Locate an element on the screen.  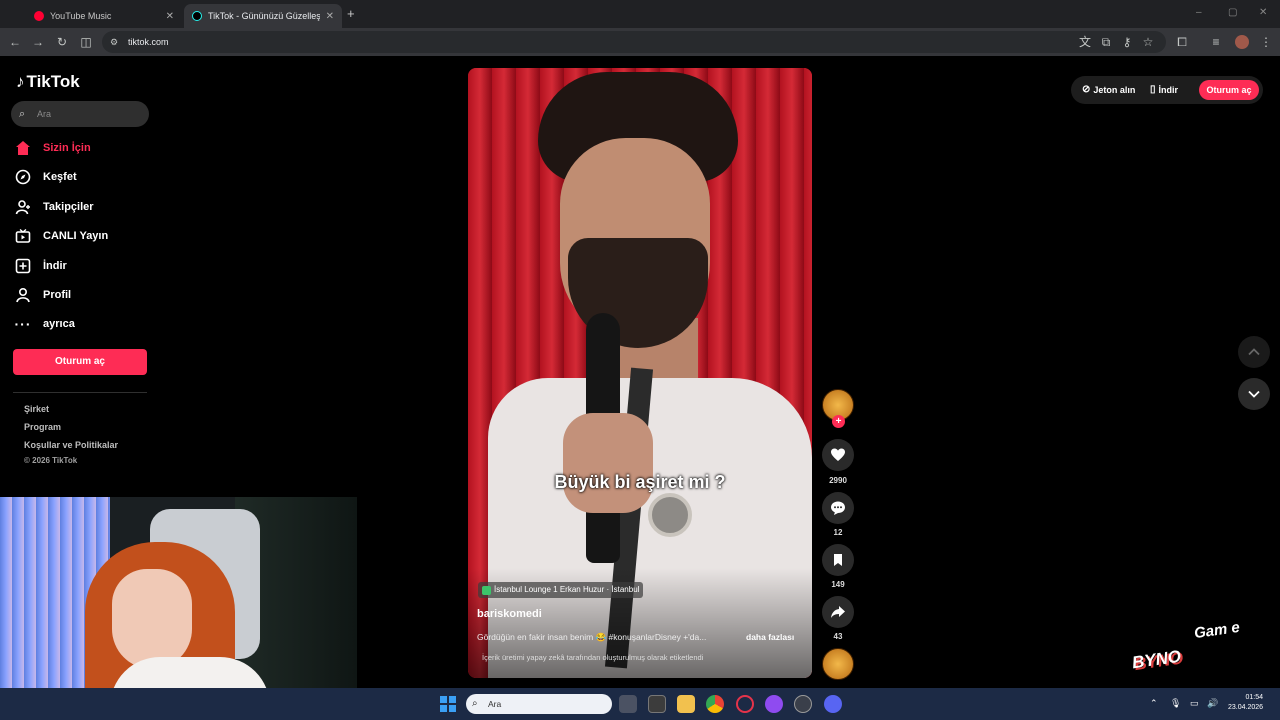
tab-tiktok: TikTok - Gününüzü Güzelleştirin ✕ is located at coordinates (263, 16).